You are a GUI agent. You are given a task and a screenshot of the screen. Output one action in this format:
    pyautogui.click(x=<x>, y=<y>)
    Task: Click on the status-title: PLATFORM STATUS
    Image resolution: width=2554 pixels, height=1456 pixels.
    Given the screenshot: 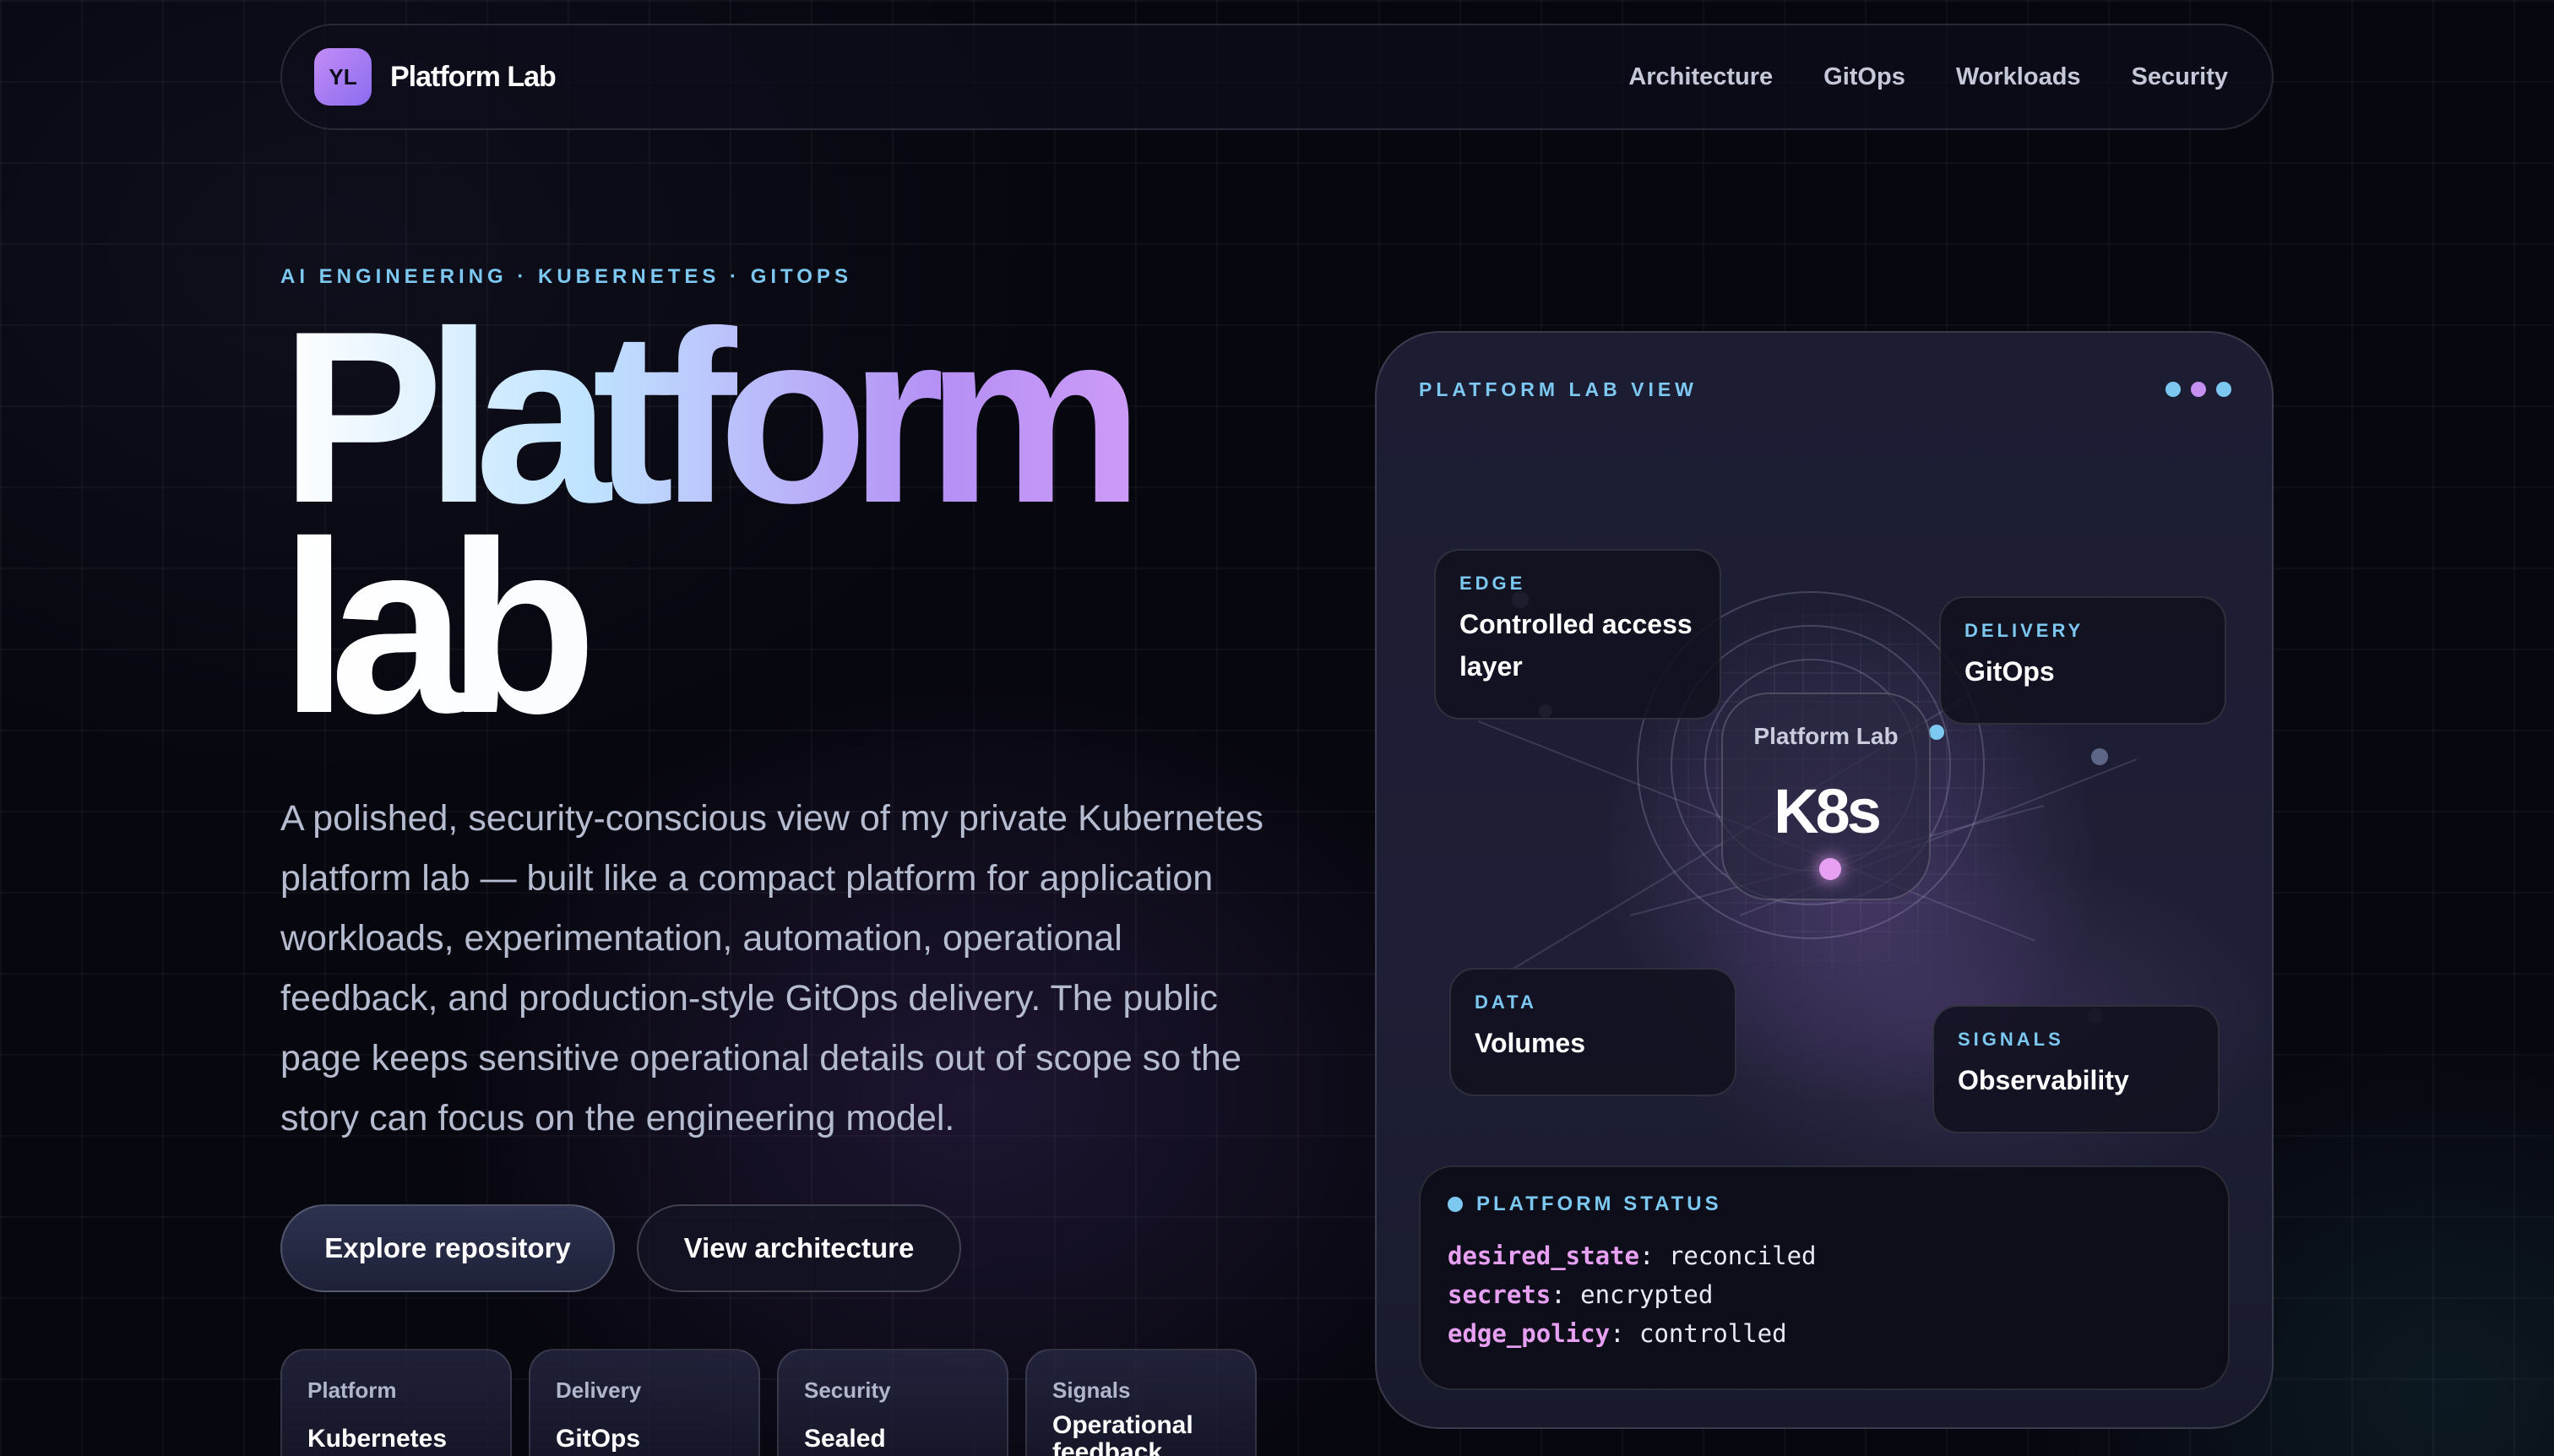 What is the action you would take?
    pyautogui.click(x=1599, y=1204)
    